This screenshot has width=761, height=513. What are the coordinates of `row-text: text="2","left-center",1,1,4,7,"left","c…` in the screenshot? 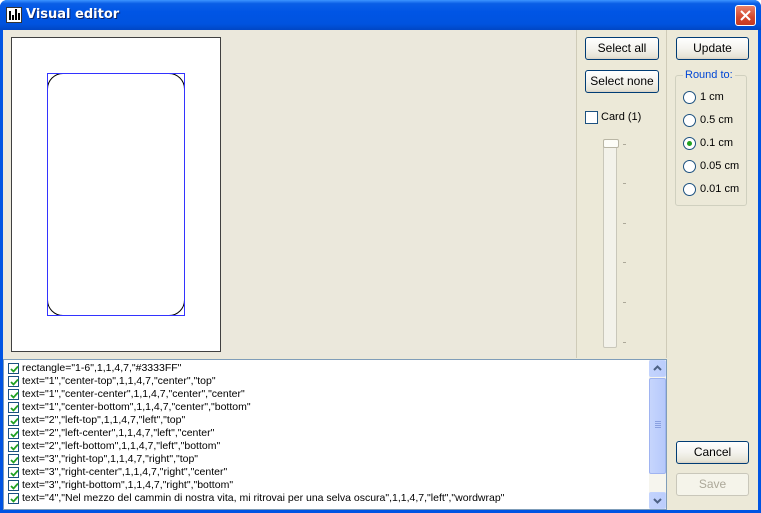 It's located at (118, 433).